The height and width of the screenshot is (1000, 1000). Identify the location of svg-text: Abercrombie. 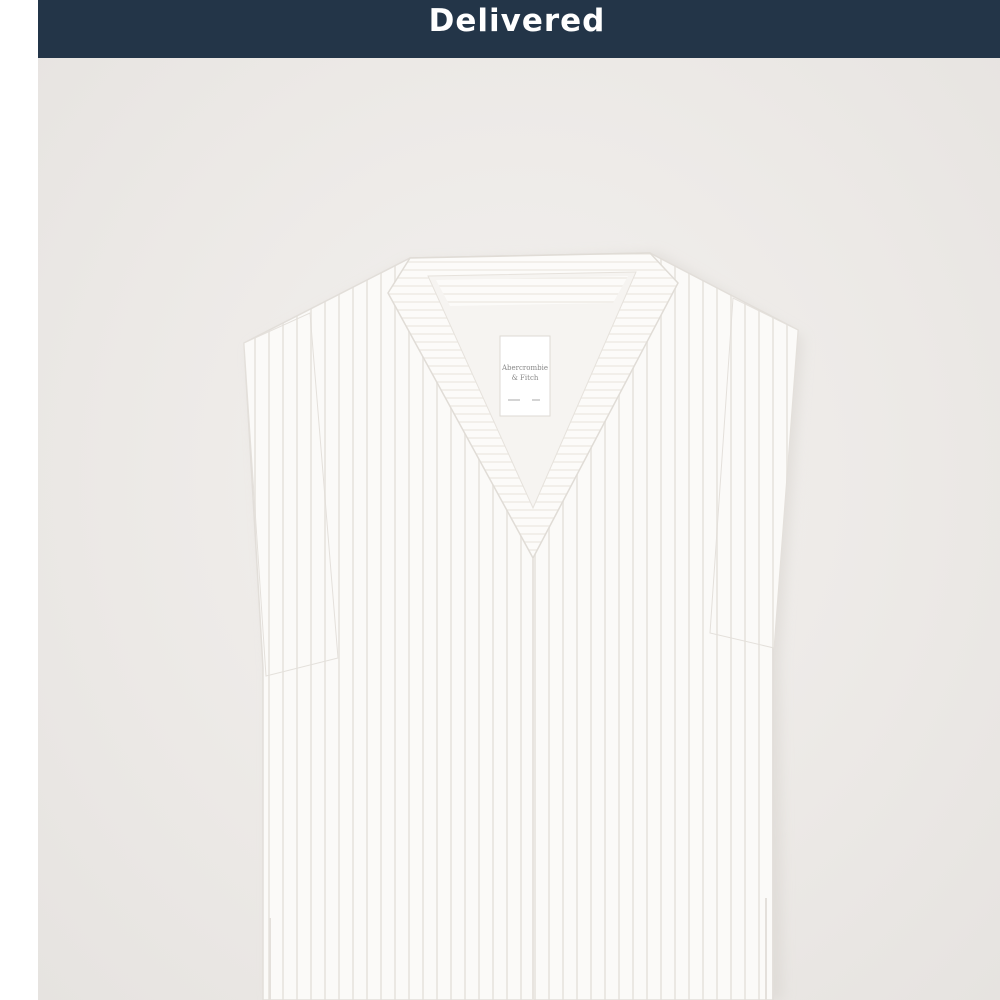
(524, 368).